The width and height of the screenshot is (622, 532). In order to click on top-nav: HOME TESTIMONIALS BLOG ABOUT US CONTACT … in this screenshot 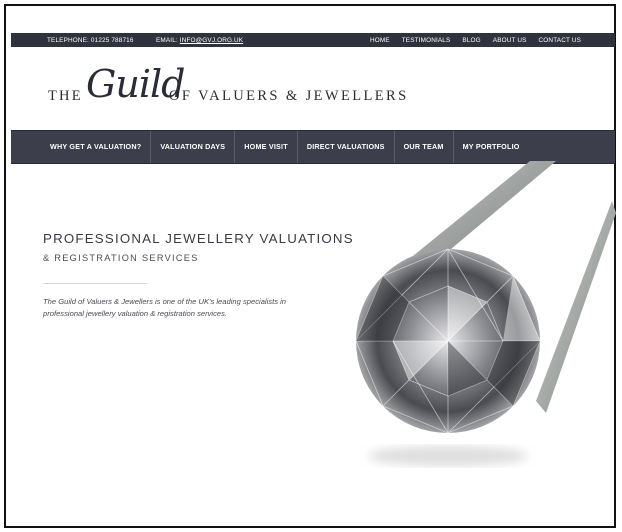, I will do `click(475, 40)`.